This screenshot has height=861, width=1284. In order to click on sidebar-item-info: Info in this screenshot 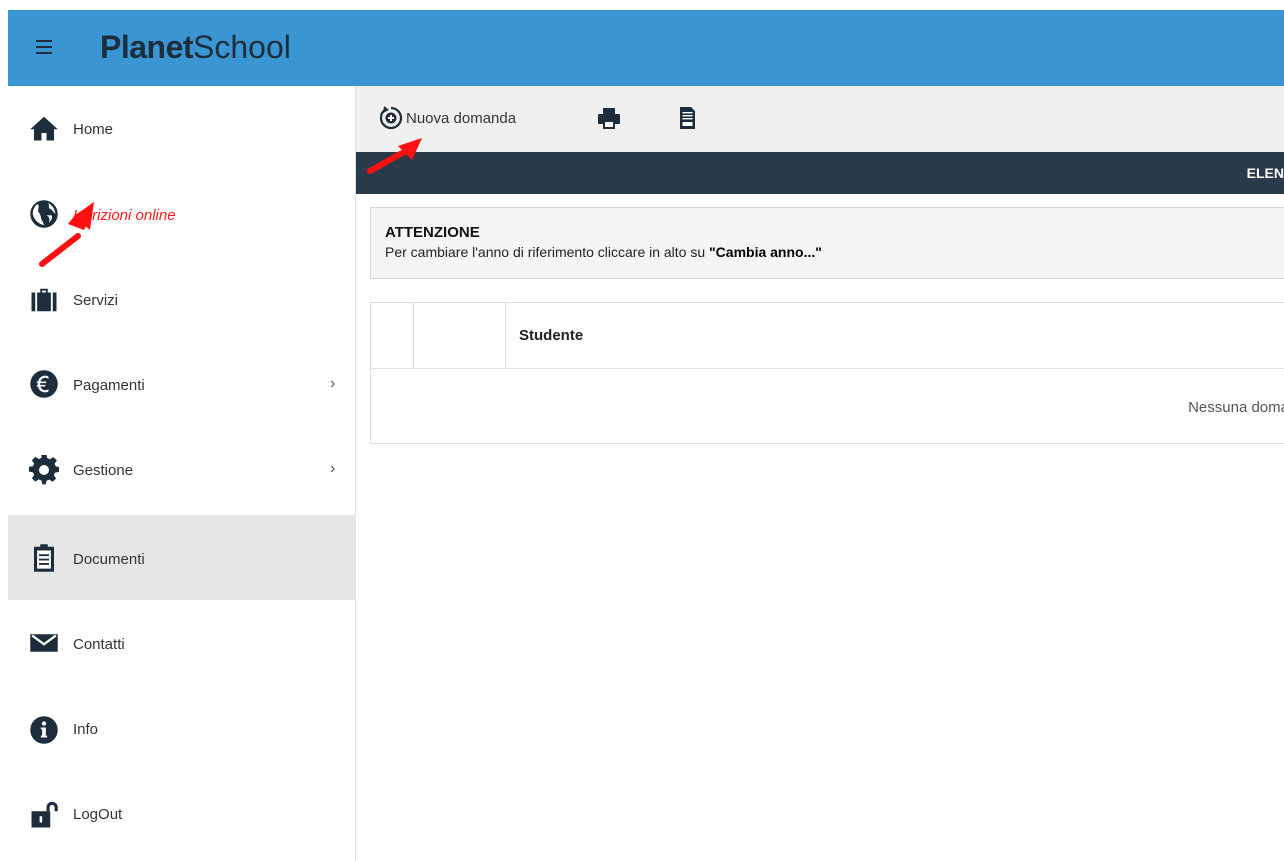, I will do `click(182, 727)`.